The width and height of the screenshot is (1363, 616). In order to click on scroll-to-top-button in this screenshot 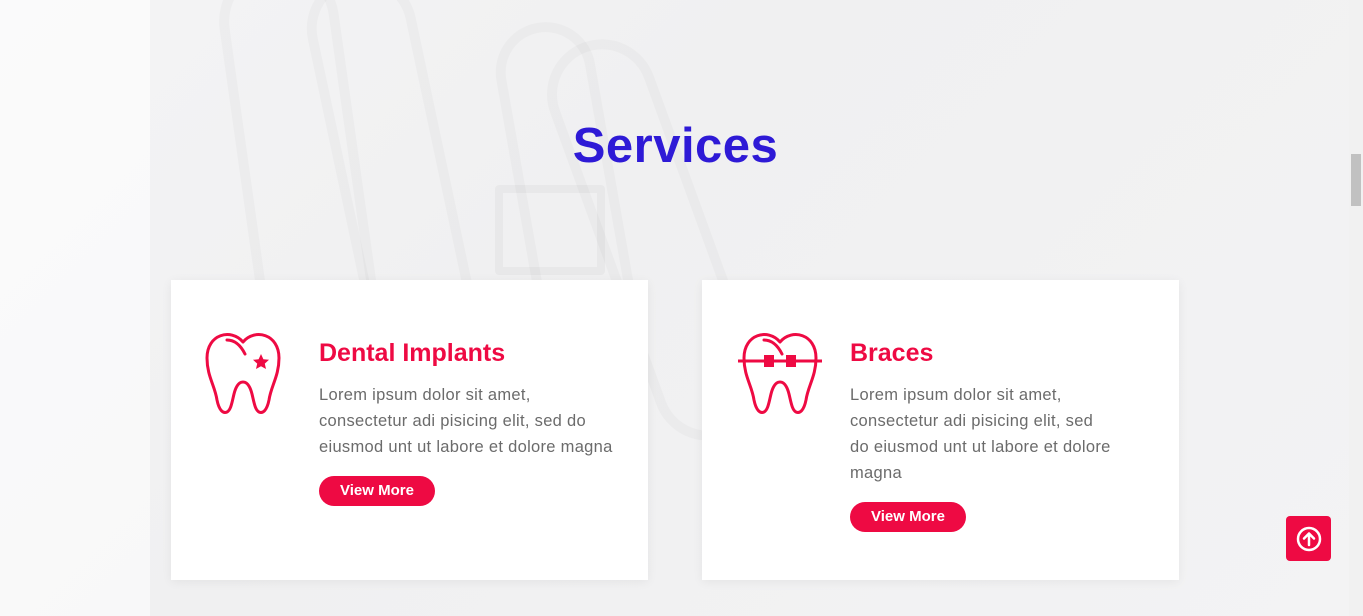, I will do `click(1308, 538)`.